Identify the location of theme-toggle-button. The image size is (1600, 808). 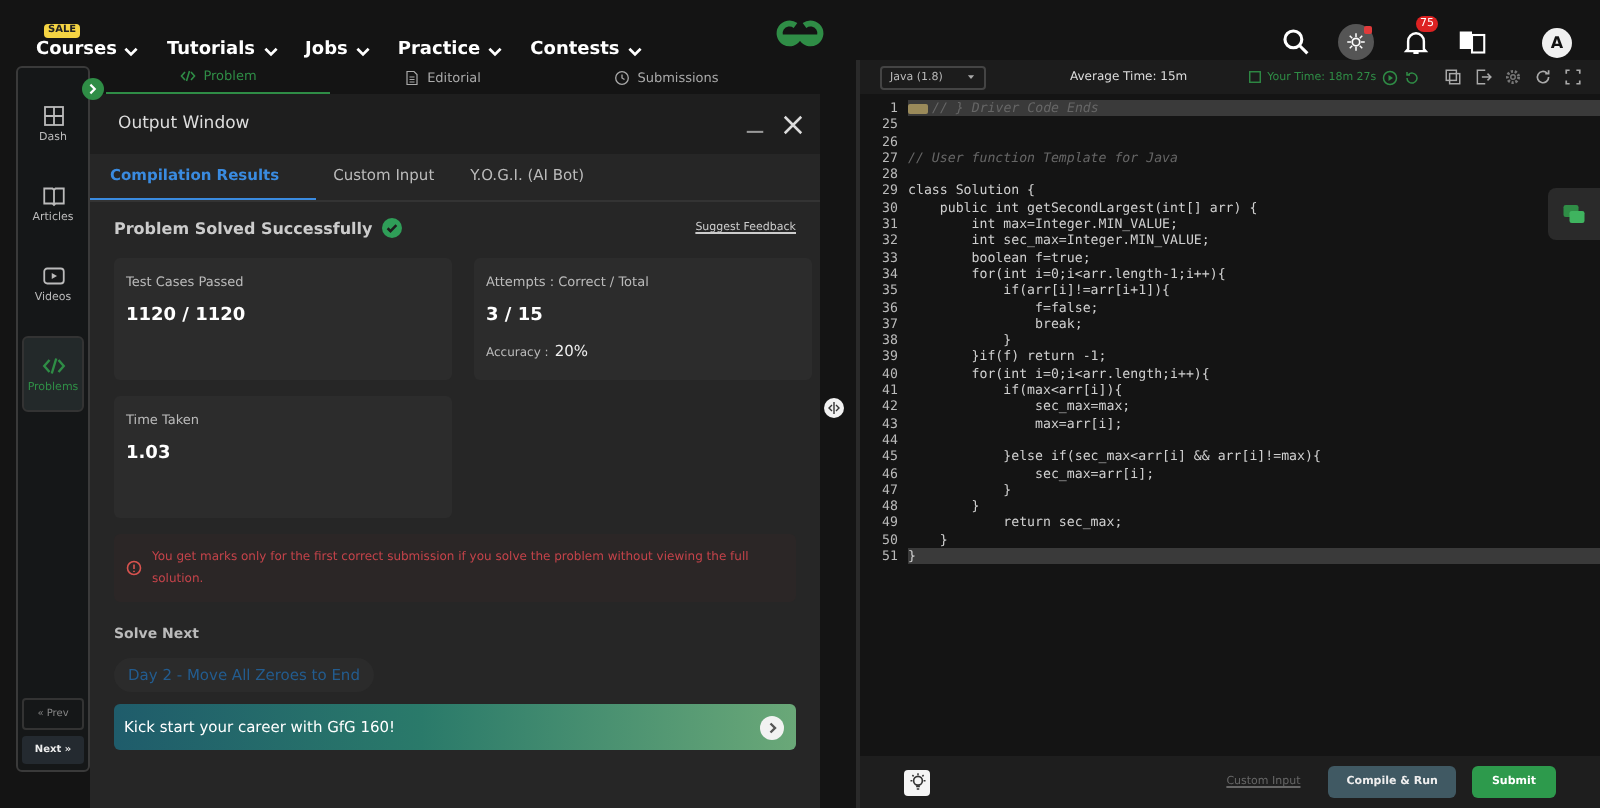
(1356, 42).